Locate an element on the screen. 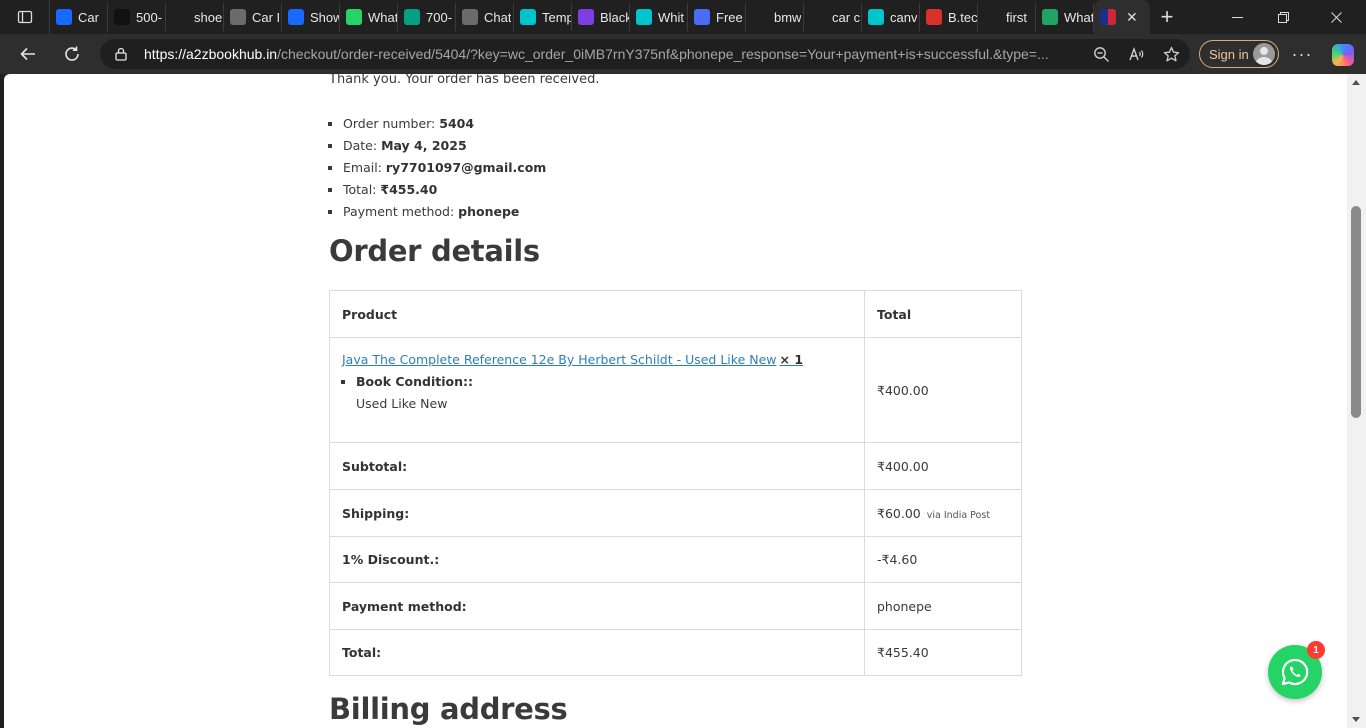 The image size is (1366, 728). tab-label: Temp is located at coordinates (556, 17).